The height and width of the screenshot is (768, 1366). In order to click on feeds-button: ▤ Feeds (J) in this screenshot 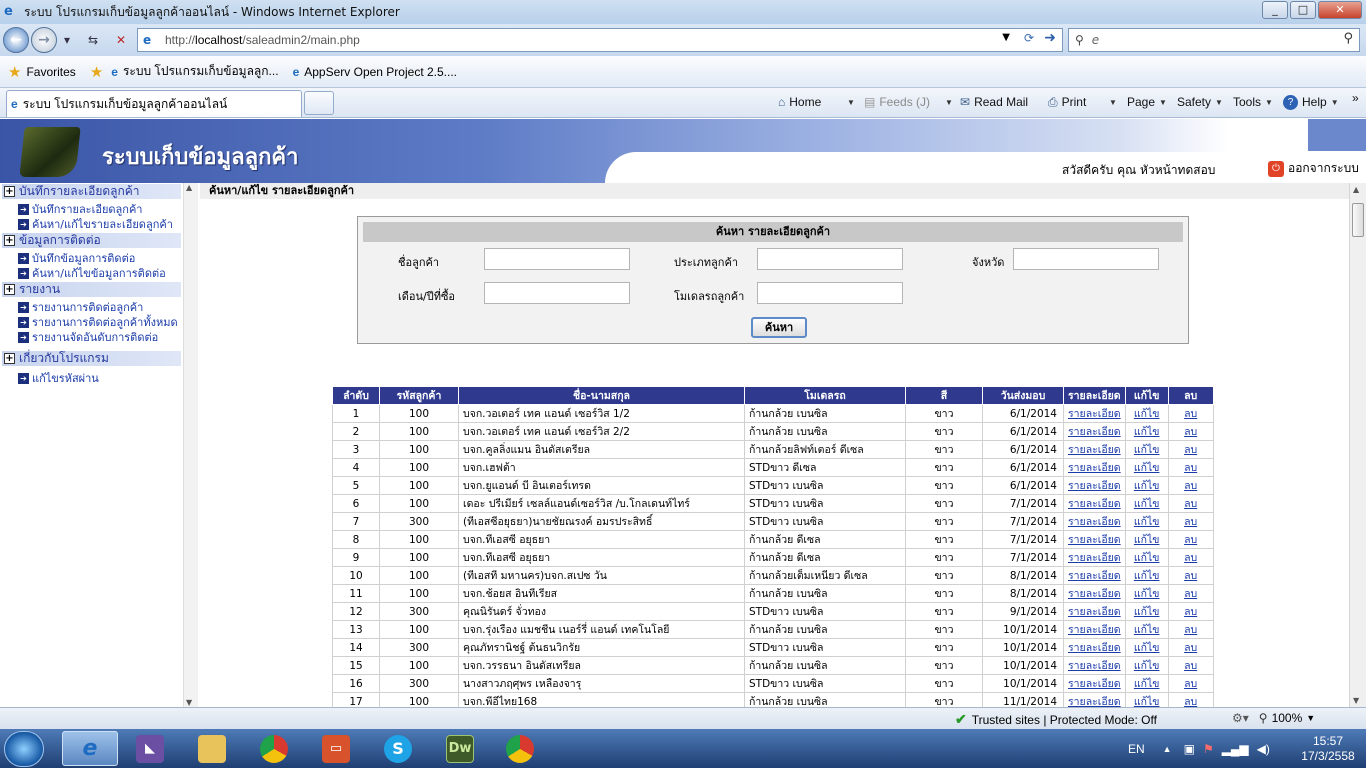, I will do `click(897, 102)`.